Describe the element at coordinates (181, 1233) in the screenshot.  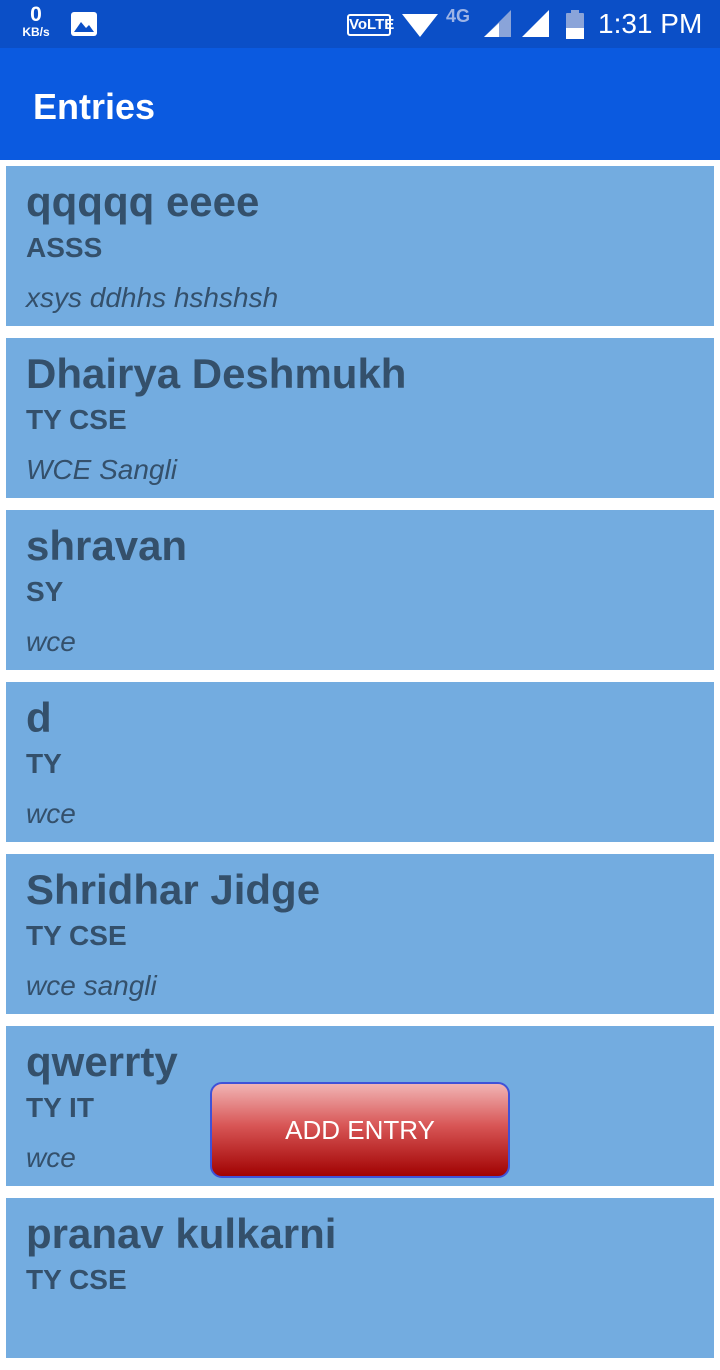
I see `entry-name: pranav kulkarni` at that location.